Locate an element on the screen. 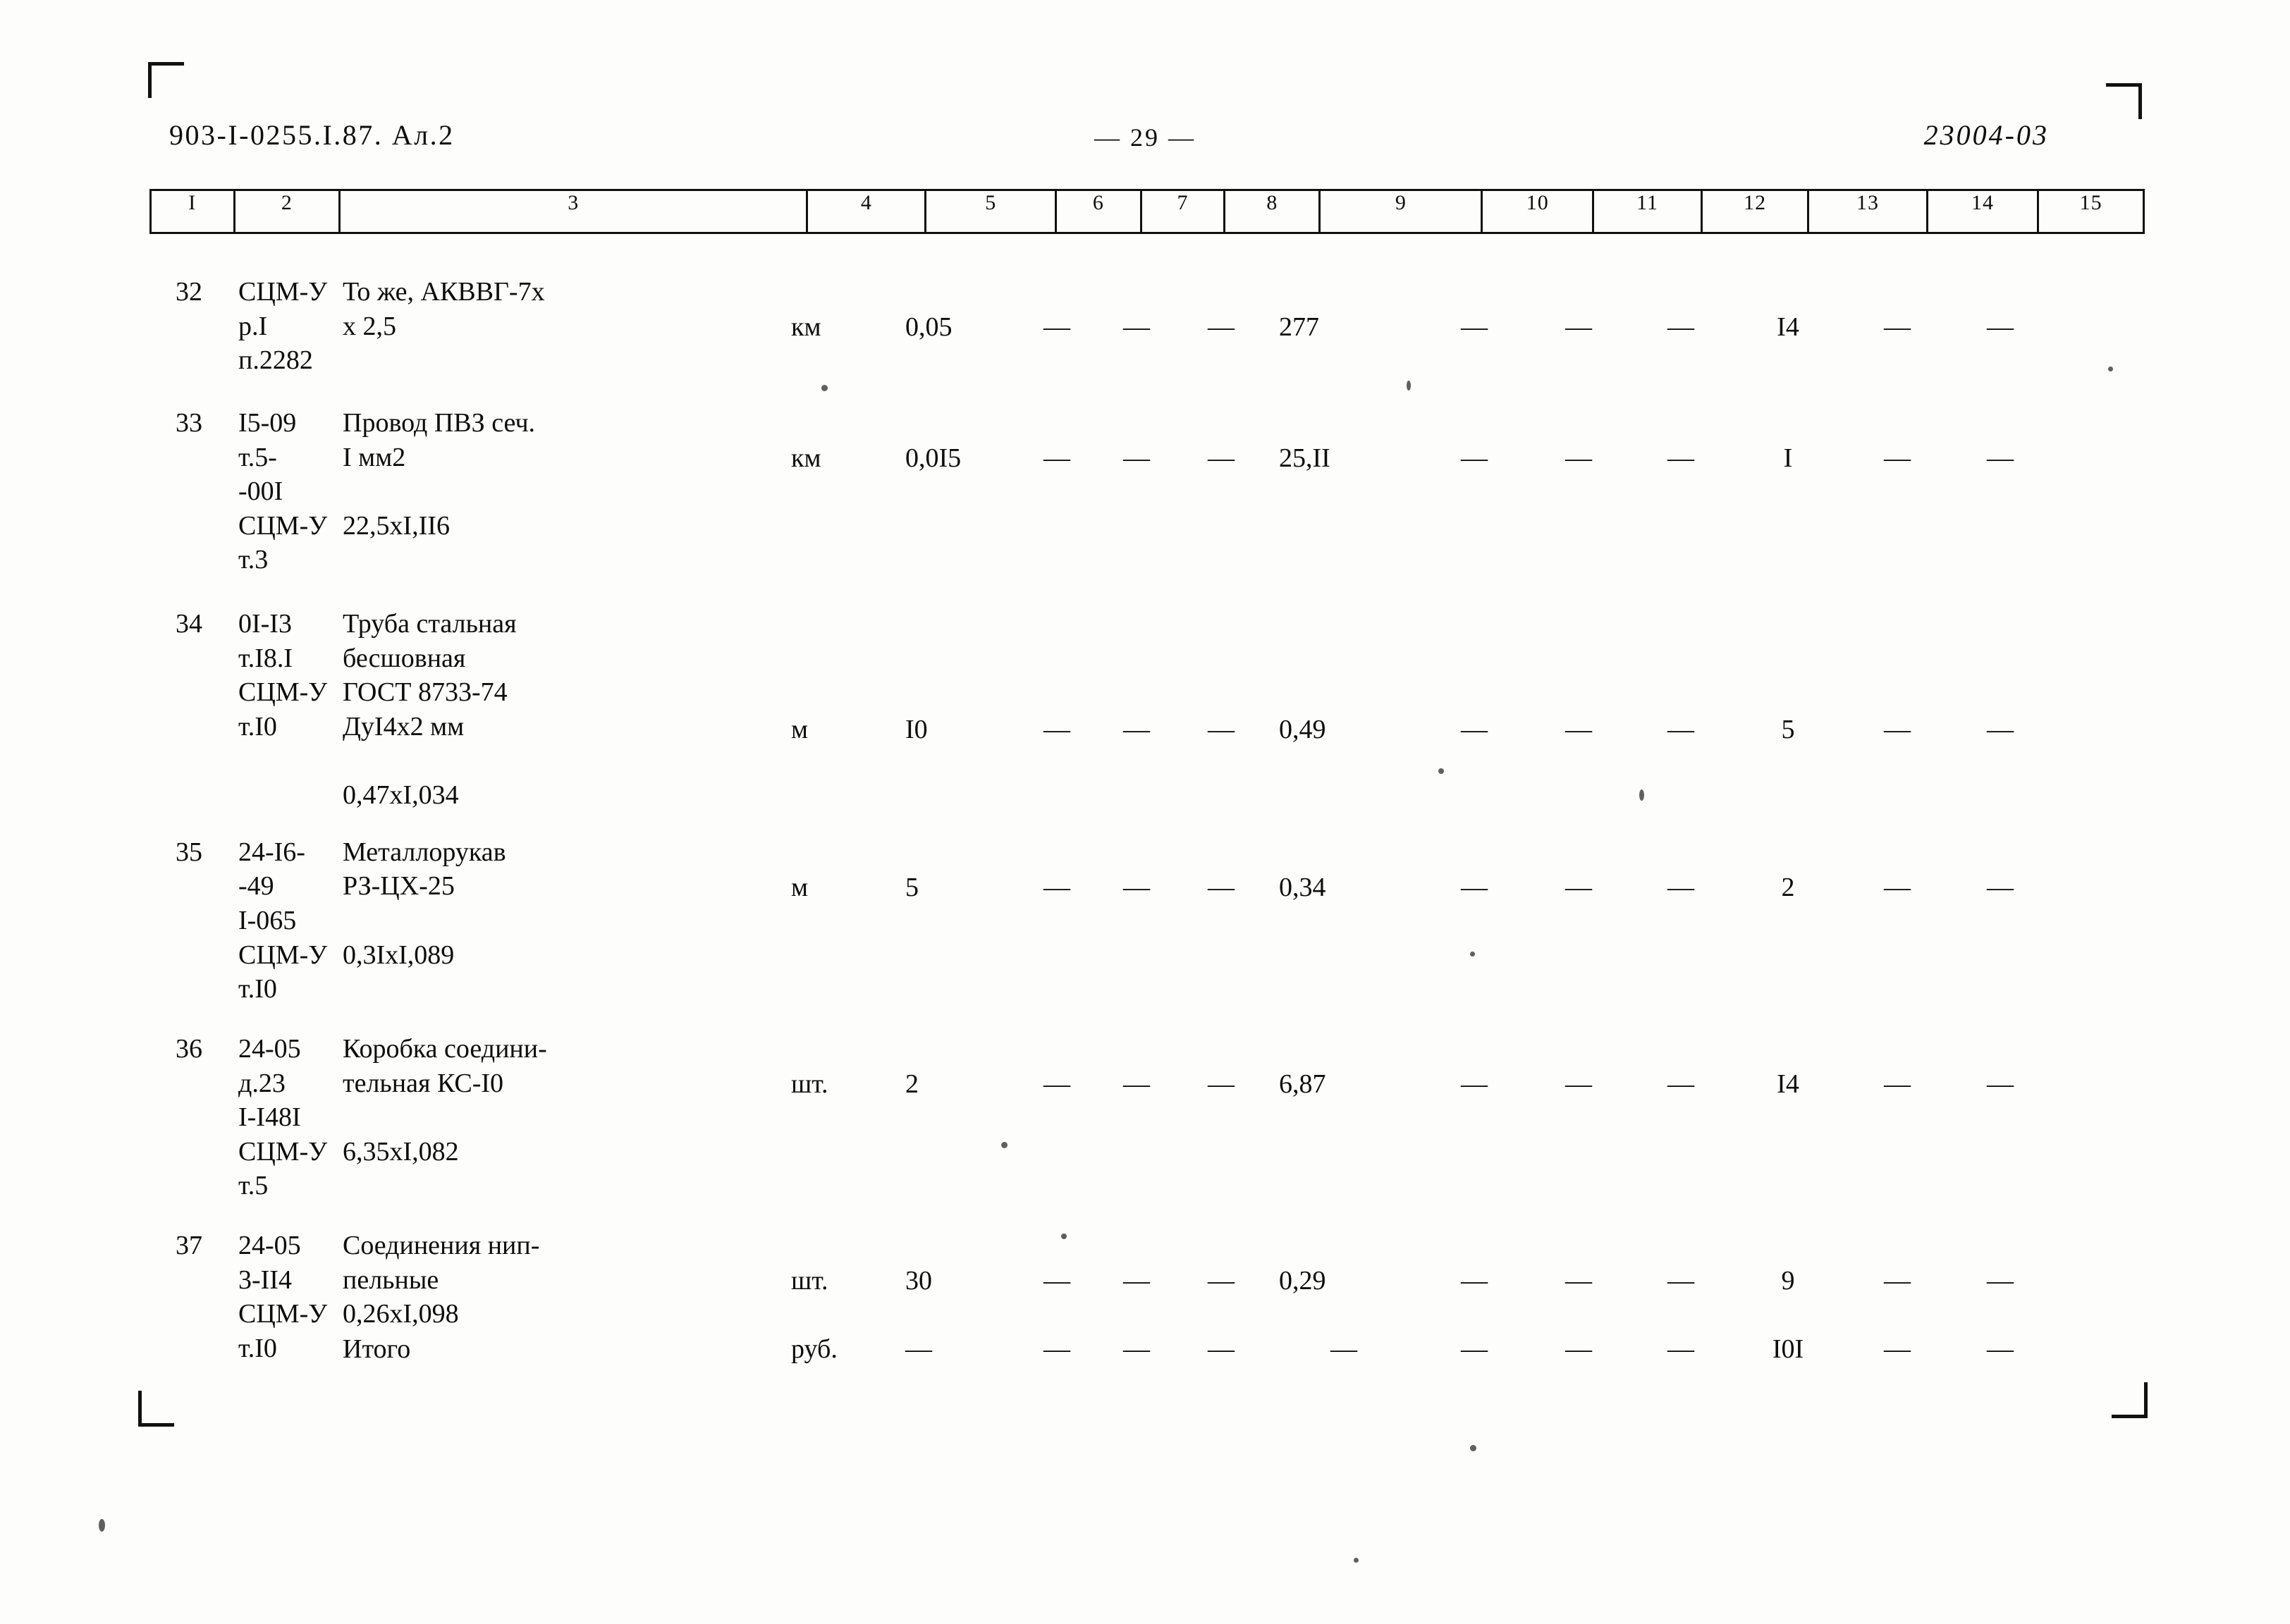 The height and width of the screenshot is (1624, 2290). total-value-9: — is located at coordinates (1343, 1349).